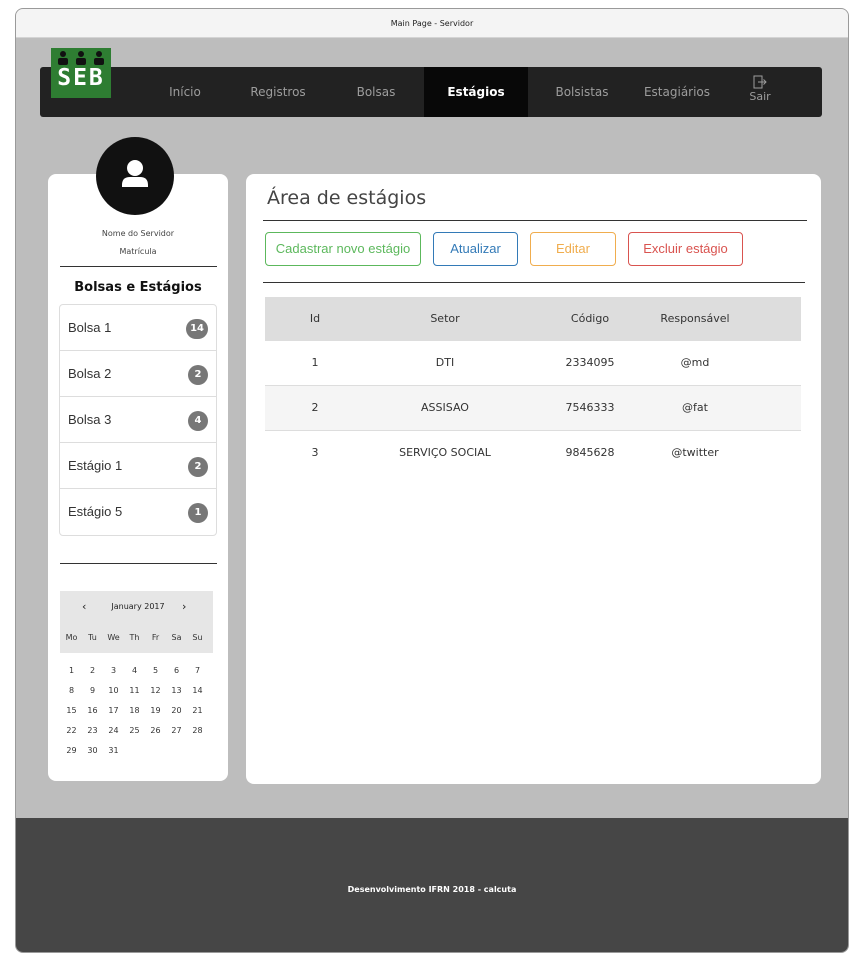 The height and width of the screenshot is (962, 866). I want to click on avatar, so click(135, 176).